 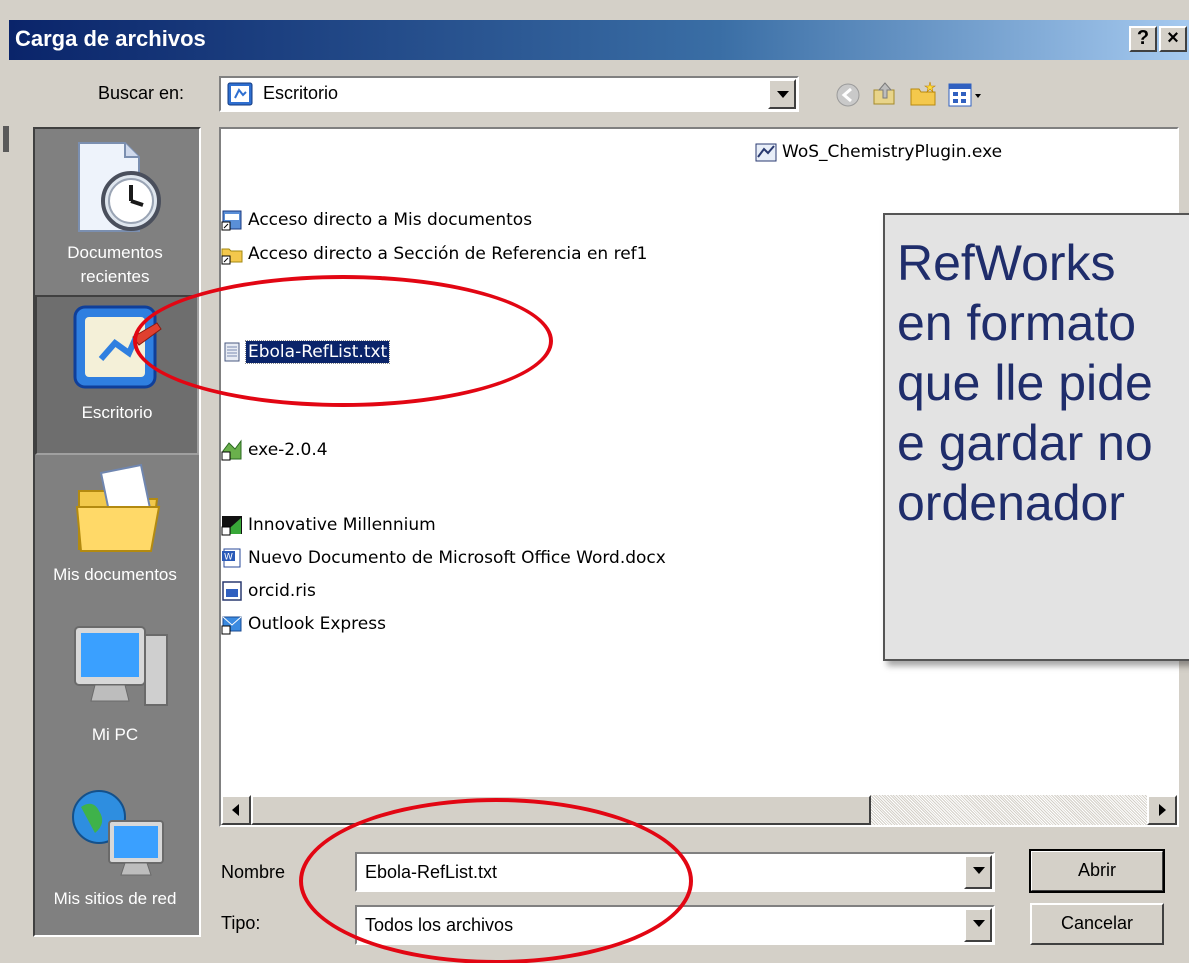 I want to click on file-item-selected: Ebola-RefList.txt, so click(x=306, y=352).